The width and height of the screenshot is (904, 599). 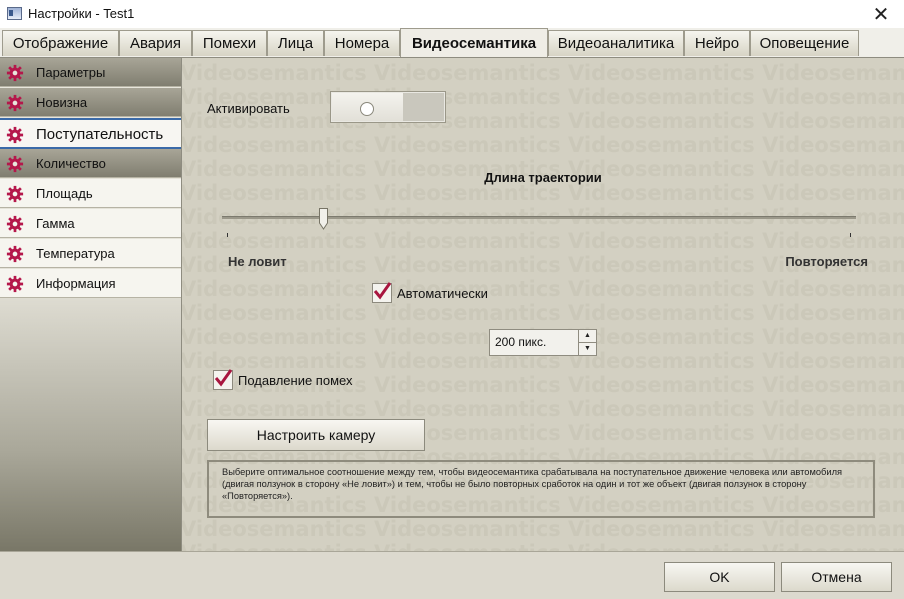 I want to click on slider-min-label: Не ловит, so click(x=257, y=261).